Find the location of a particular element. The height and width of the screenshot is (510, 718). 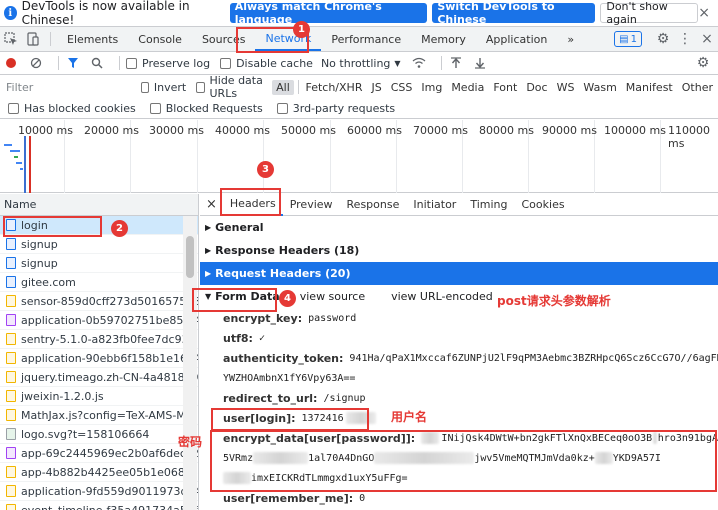

timeline-tick: 60000 ms is located at coordinates (374, 130).